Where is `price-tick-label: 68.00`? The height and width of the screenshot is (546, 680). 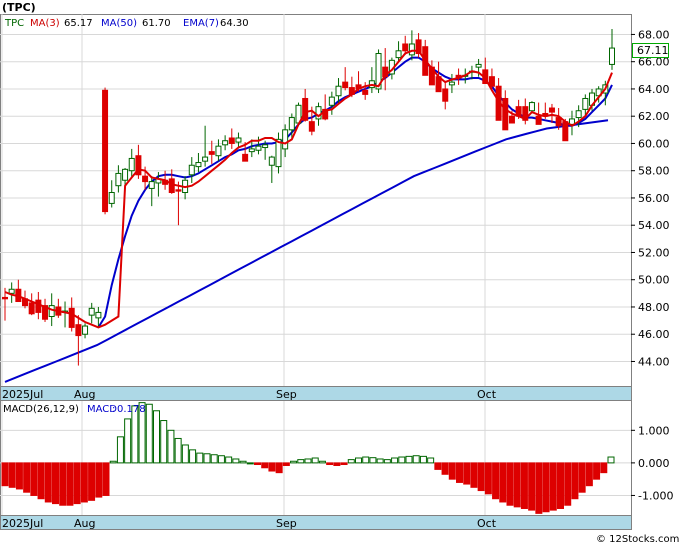
price-tick-label: 68.00 is located at coordinates (654, 34).